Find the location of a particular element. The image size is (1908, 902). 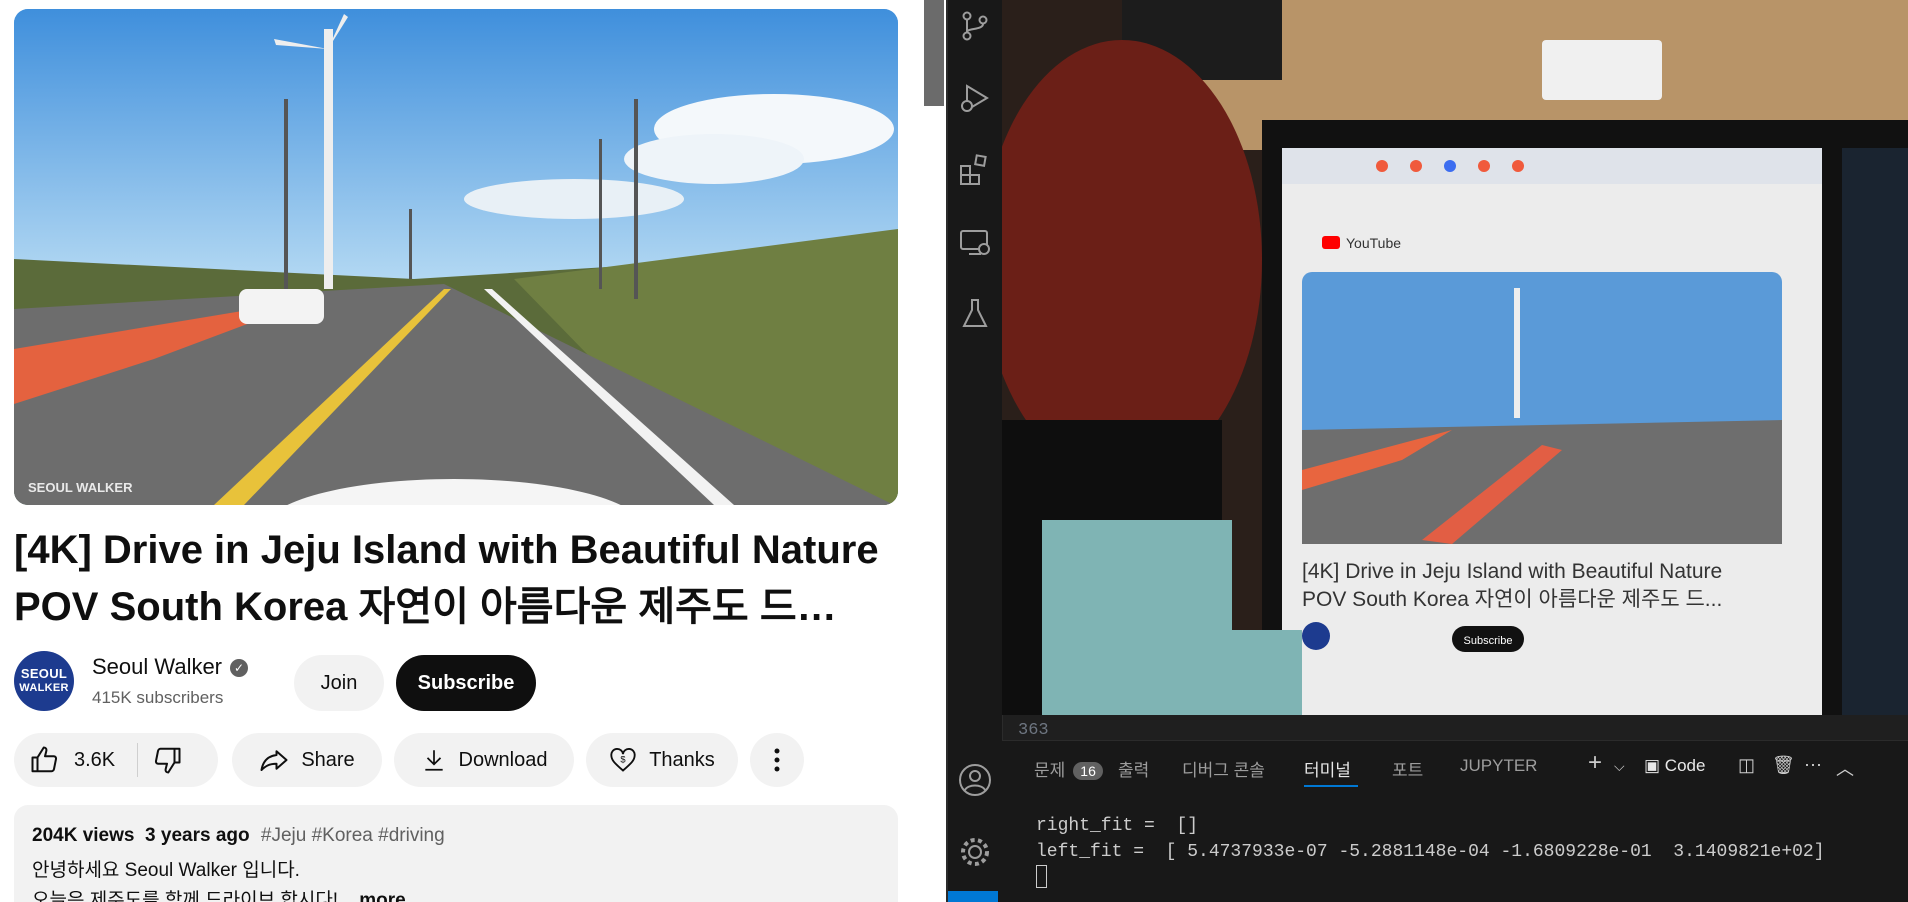

verified-check-icon: ✓ is located at coordinates (239, 668).